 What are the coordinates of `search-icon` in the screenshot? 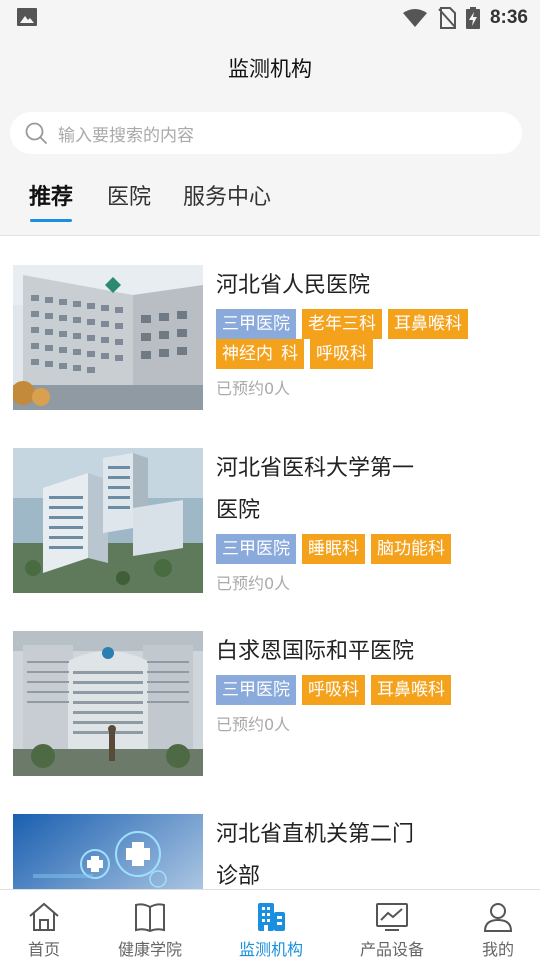 It's located at (36, 133).